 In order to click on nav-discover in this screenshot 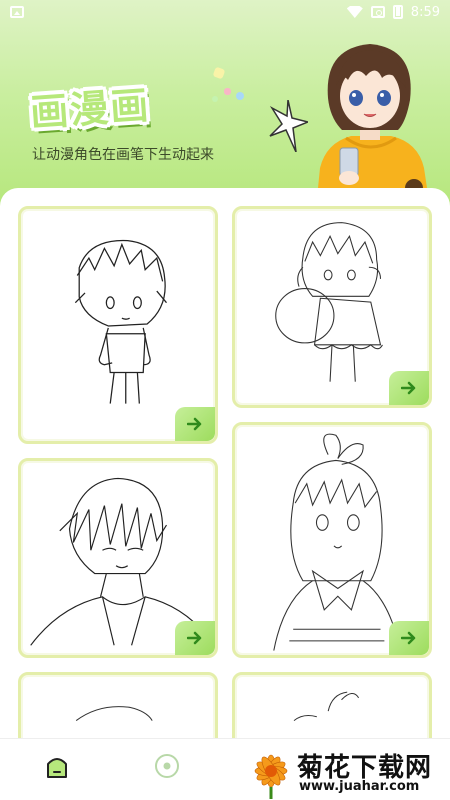, I will do `click(167, 766)`.